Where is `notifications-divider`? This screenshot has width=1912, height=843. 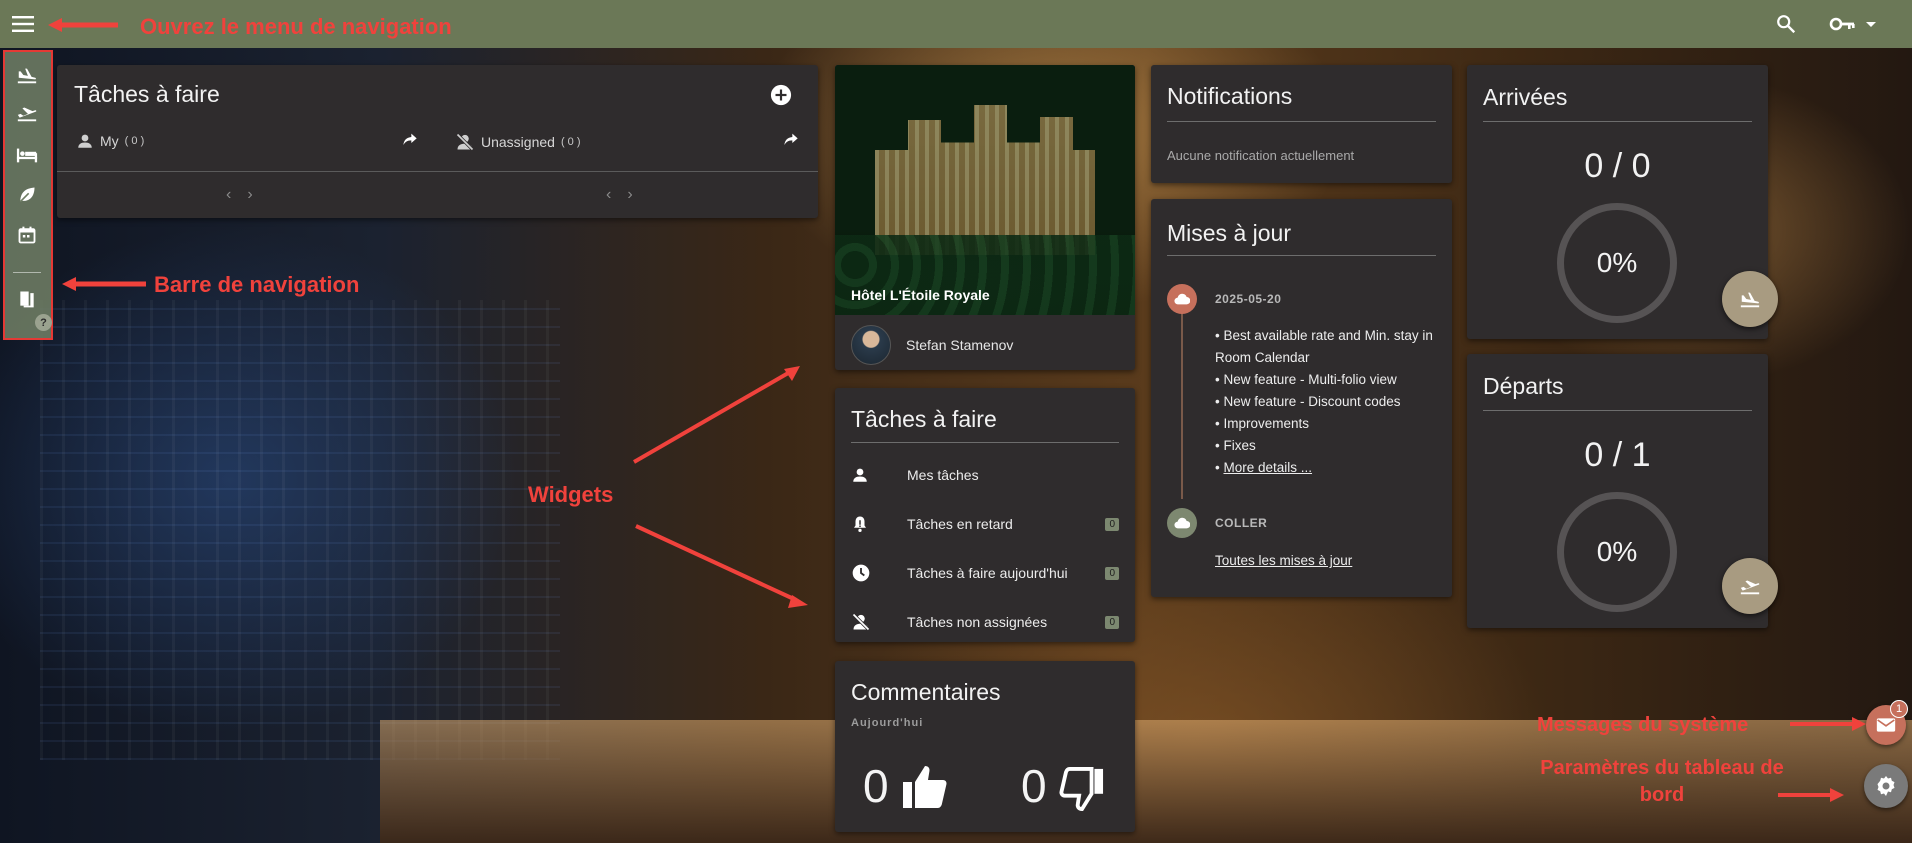
notifications-divider is located at coordinates (1301, 121).